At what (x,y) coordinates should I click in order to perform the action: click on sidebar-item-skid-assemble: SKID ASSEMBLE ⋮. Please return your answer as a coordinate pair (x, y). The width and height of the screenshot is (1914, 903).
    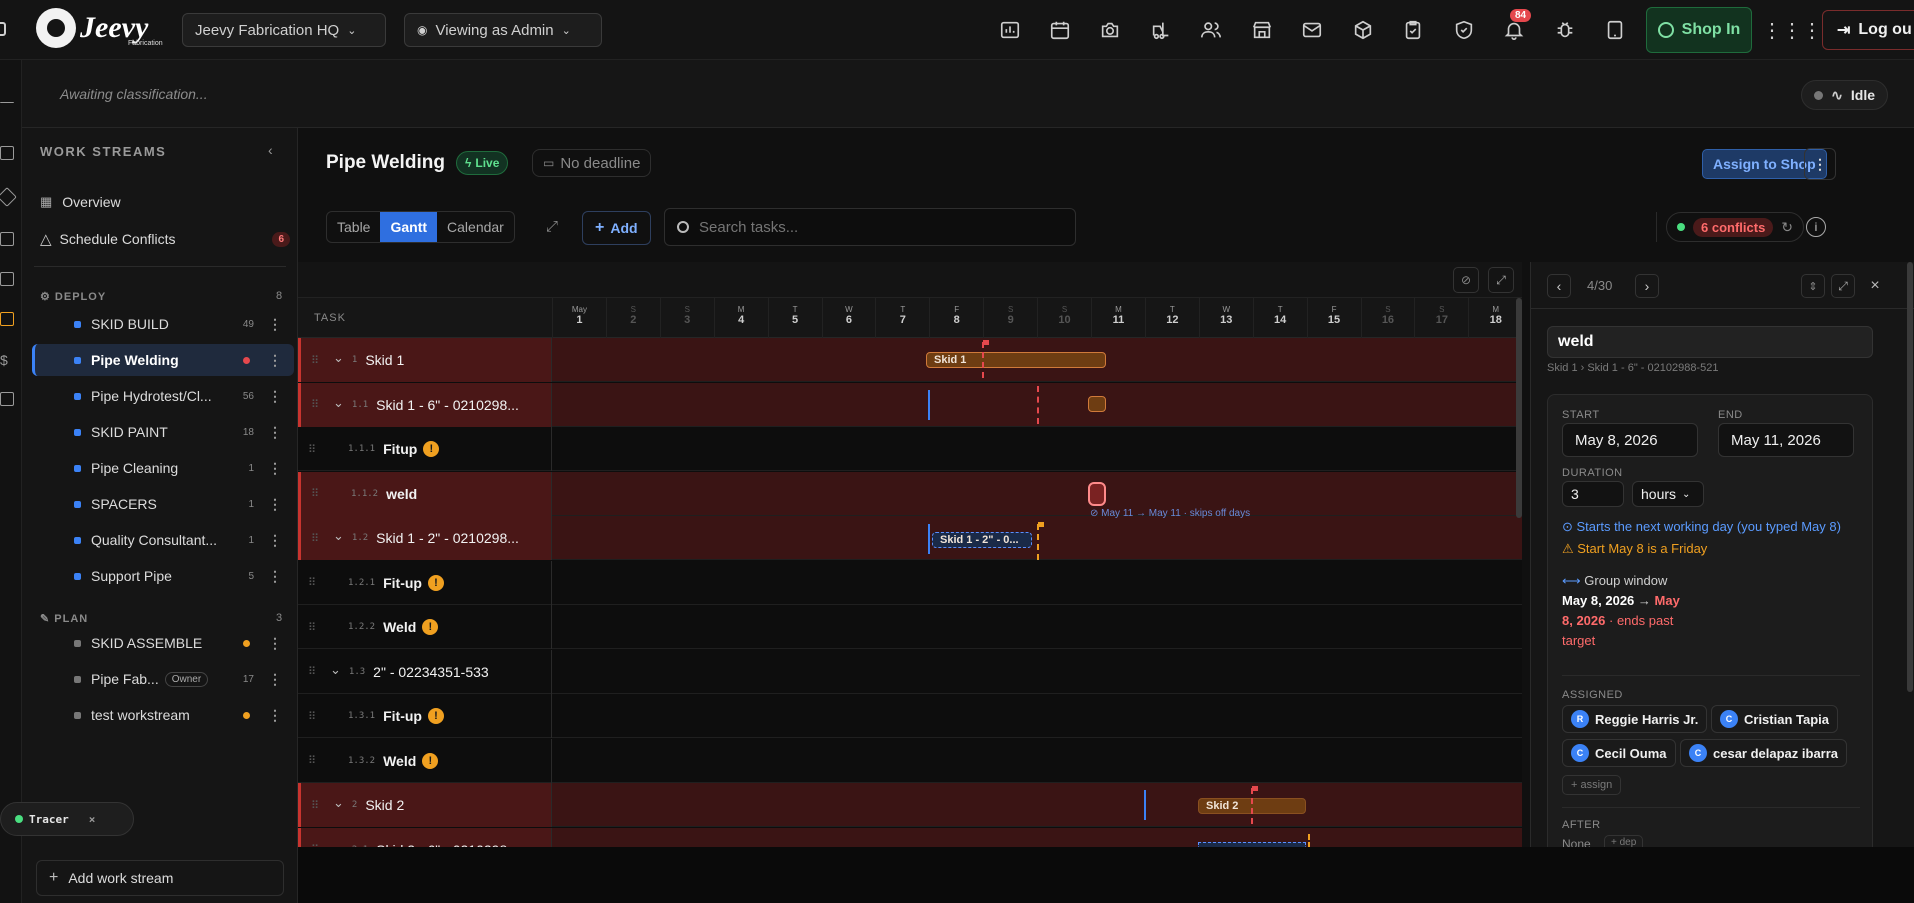
    Looking at the image, I should click on (163, 643).